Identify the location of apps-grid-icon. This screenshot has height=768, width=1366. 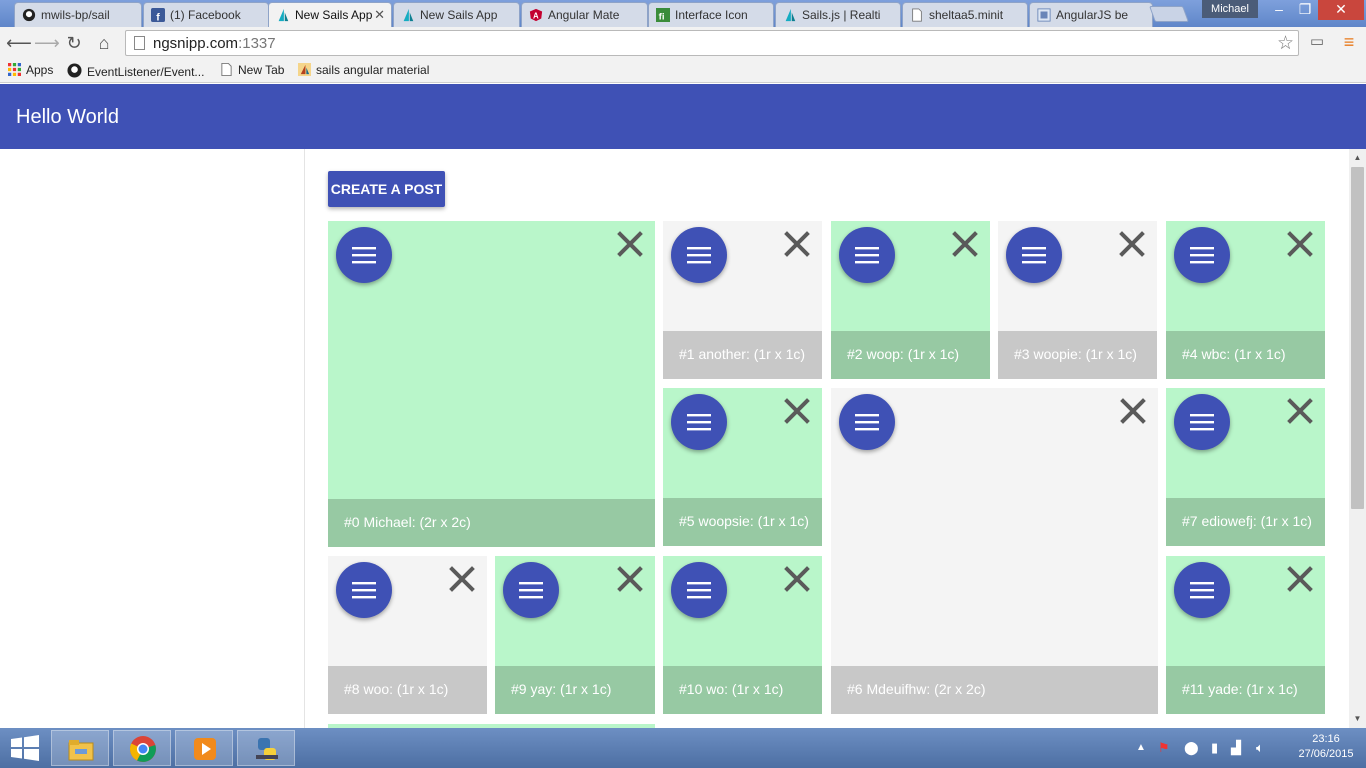
(14, 69).